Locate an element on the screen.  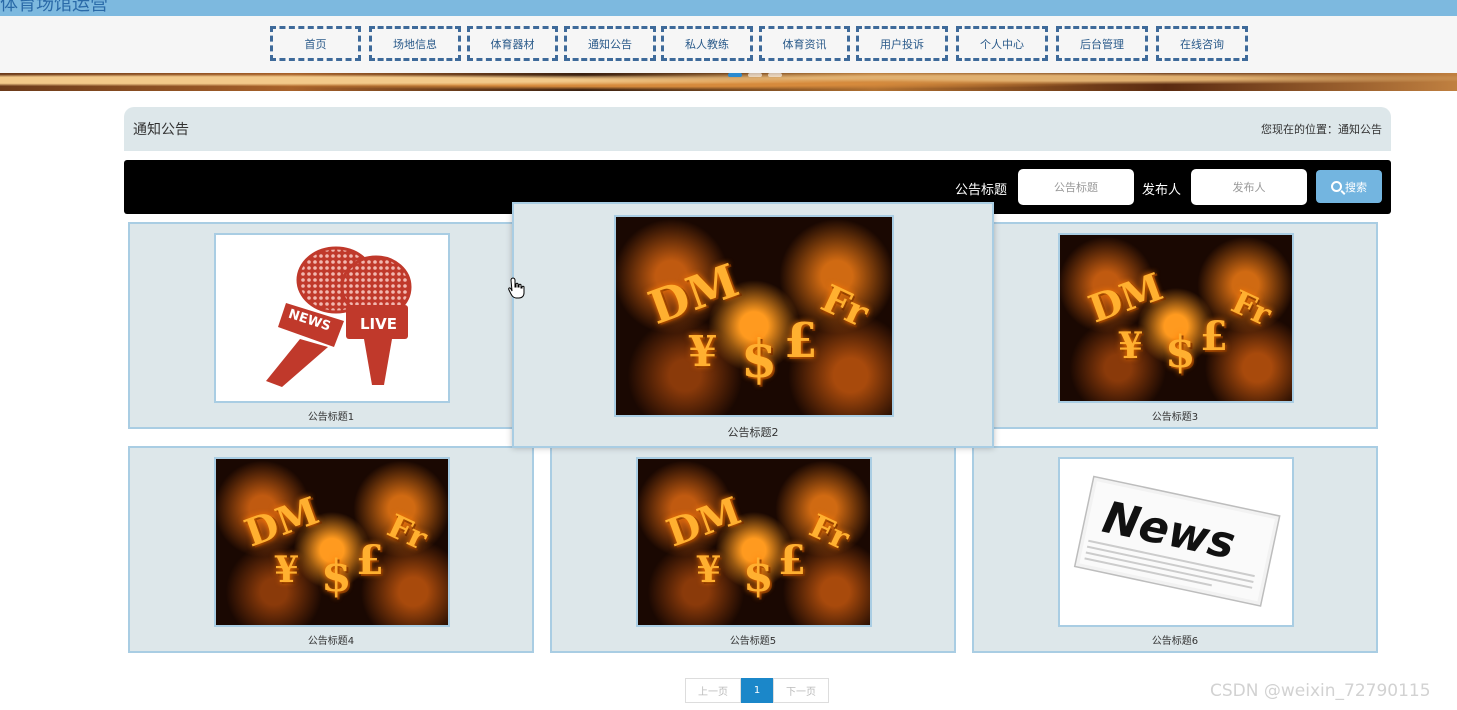
nav-venue-info: 场地信息 is located at coordinates (415, 43).